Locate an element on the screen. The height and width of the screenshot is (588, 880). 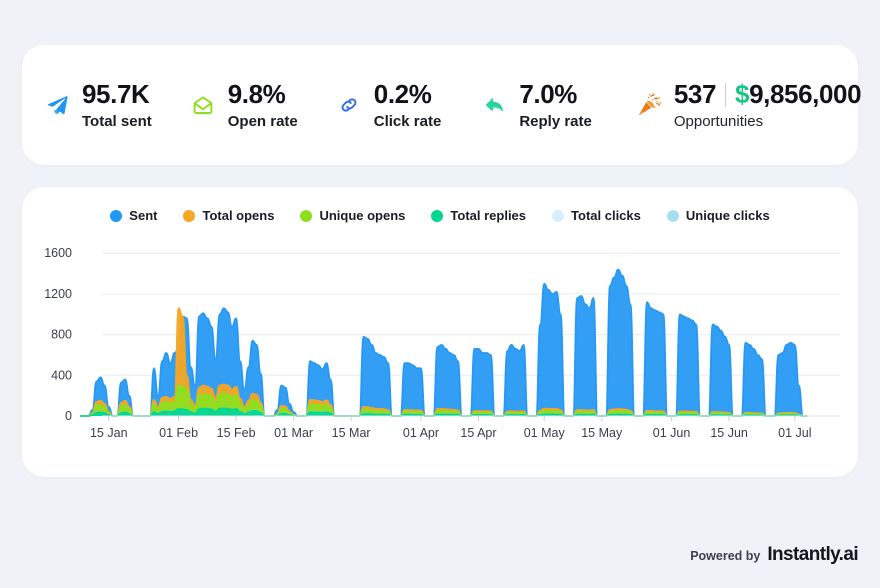
powered-by-label: Powered by is located at coordinates (725, 556).